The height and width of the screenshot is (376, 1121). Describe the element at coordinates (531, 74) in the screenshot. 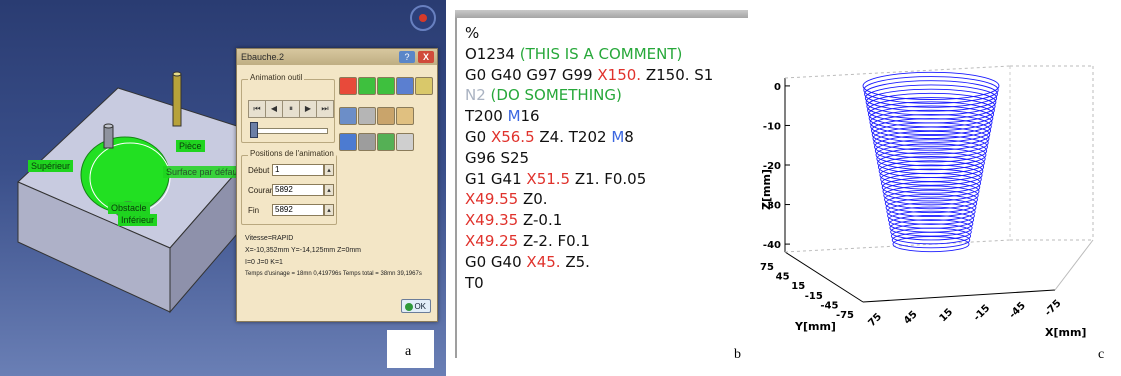

I see `gcode-token: G0 G40 G97 G99` at that location.